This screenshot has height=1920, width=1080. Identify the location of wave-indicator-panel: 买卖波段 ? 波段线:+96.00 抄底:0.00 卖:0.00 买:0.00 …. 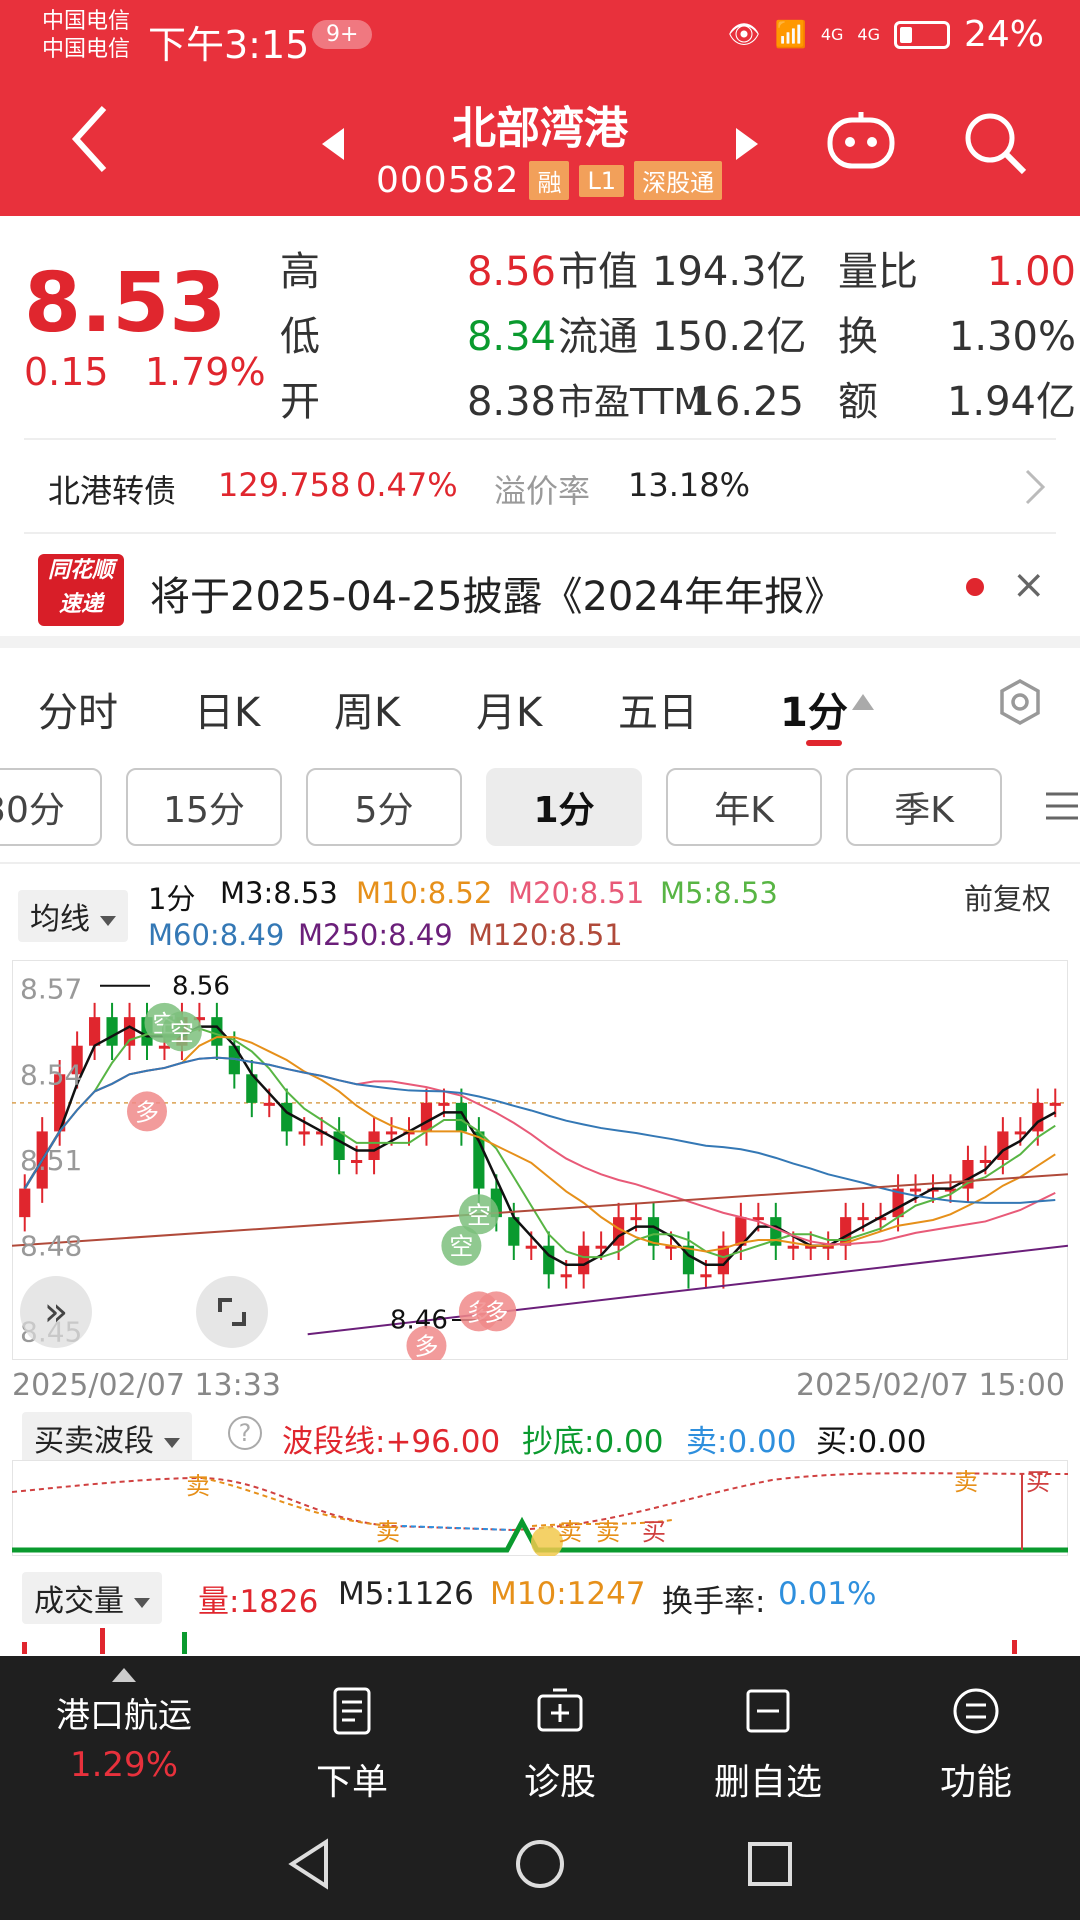
(540, 1483).